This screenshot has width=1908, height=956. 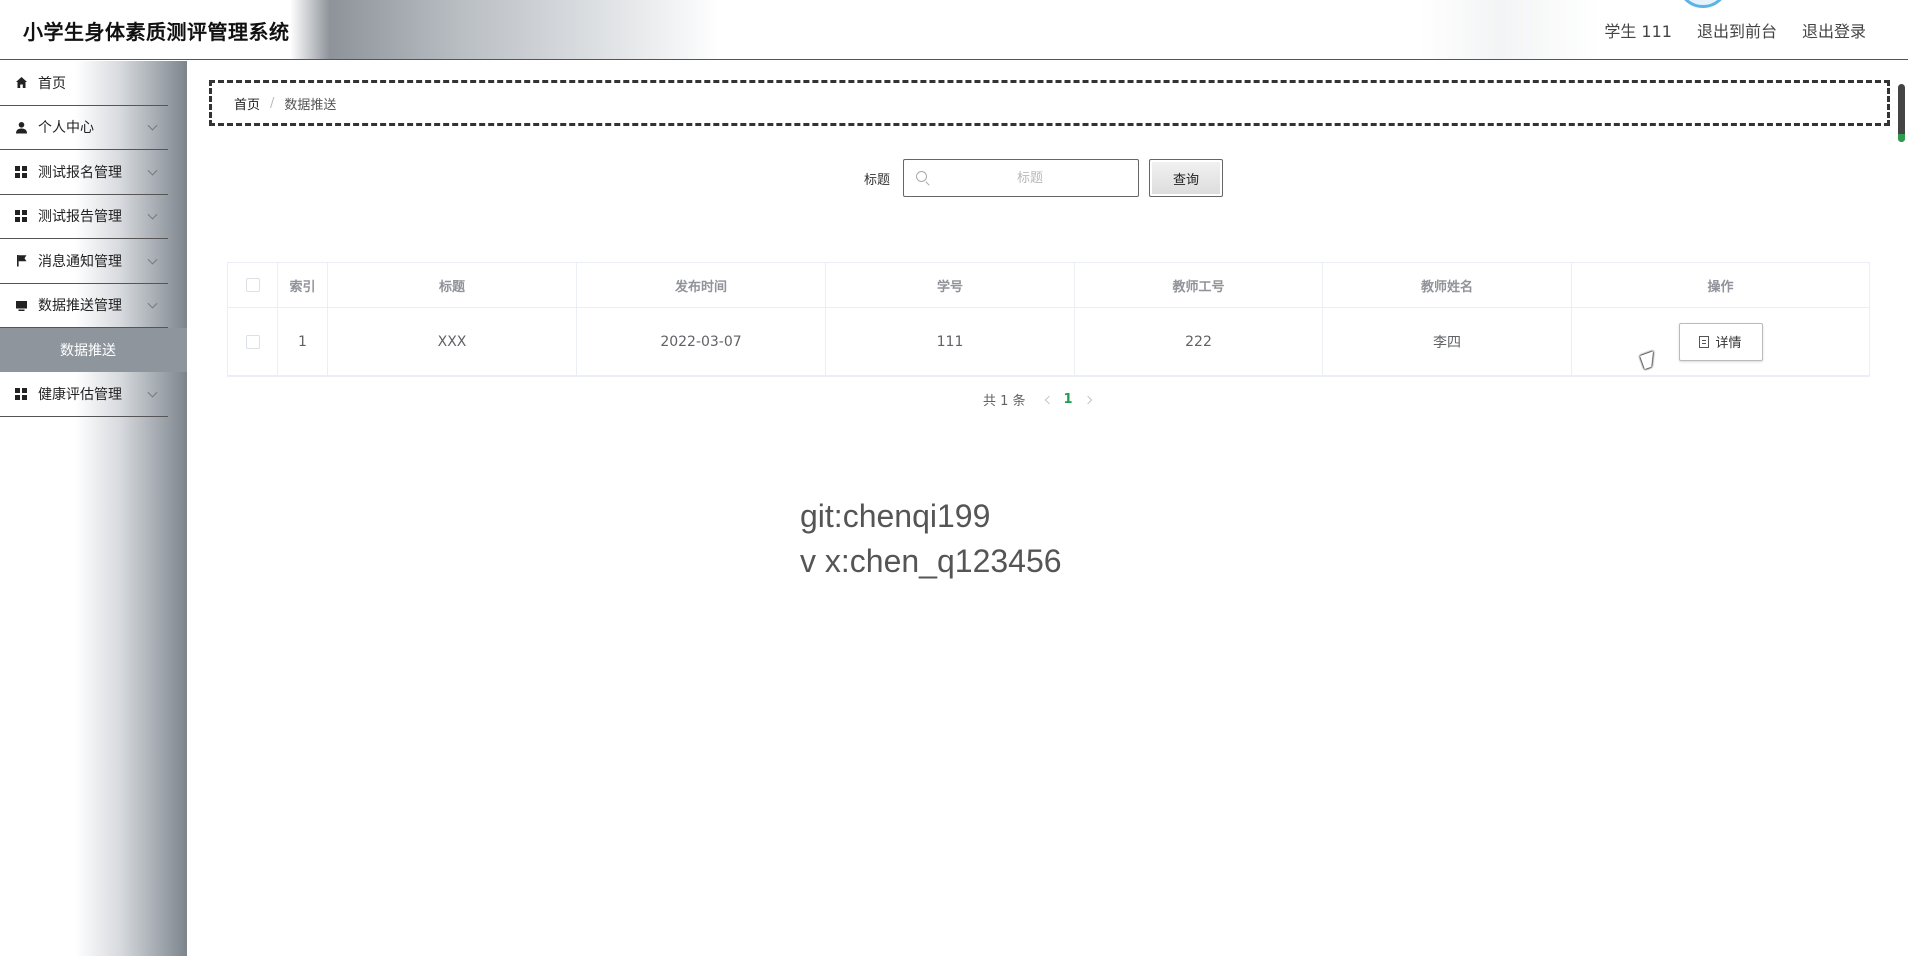 I want to click on search-icon, so click(x=921, y=176).